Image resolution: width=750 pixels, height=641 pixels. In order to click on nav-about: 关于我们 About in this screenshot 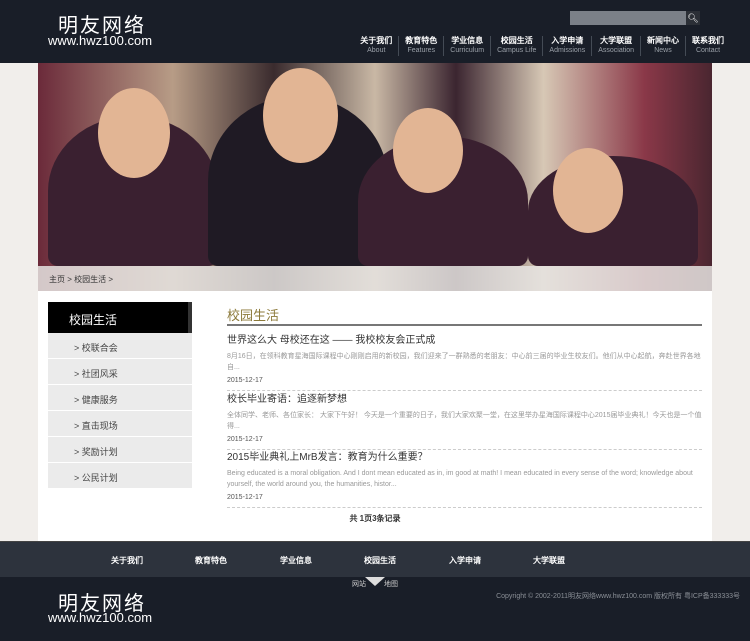, I will do `click(376, 46)`.